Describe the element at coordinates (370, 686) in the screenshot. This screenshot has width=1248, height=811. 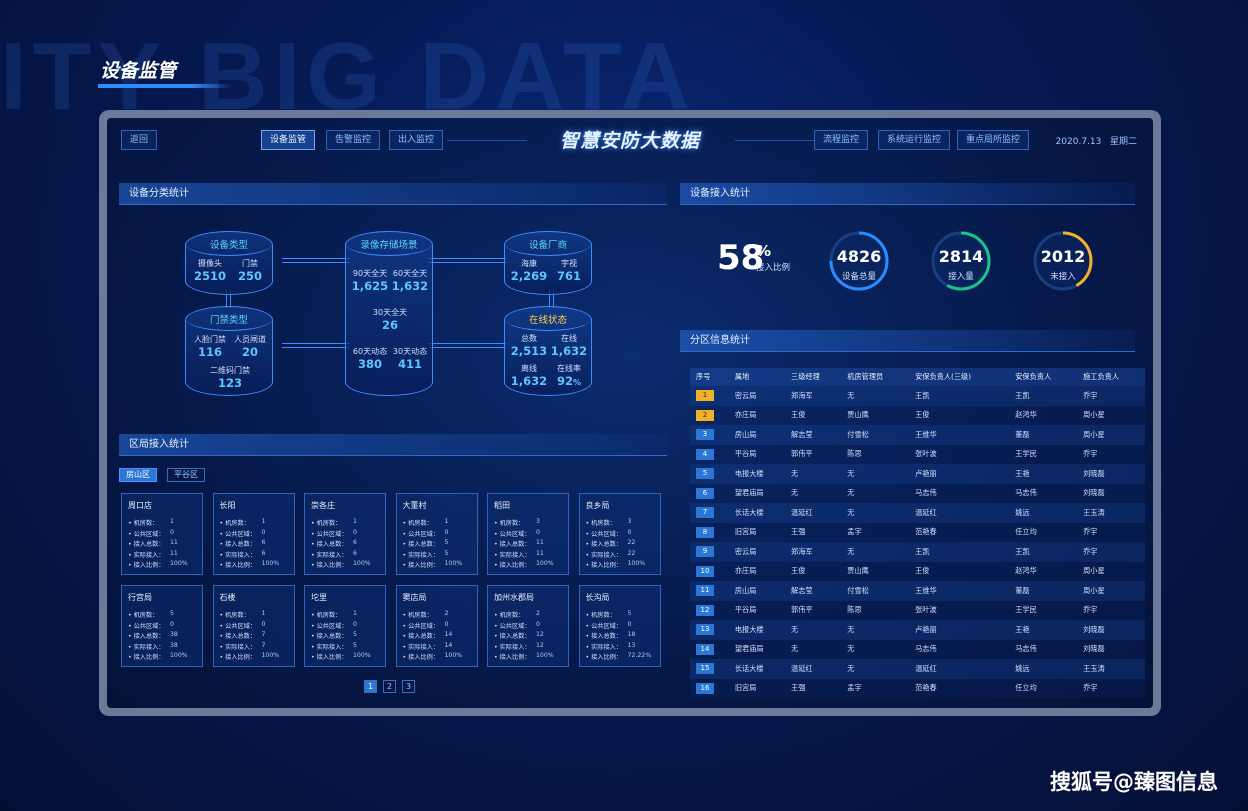
I see `page-1-button: 1` at that location.